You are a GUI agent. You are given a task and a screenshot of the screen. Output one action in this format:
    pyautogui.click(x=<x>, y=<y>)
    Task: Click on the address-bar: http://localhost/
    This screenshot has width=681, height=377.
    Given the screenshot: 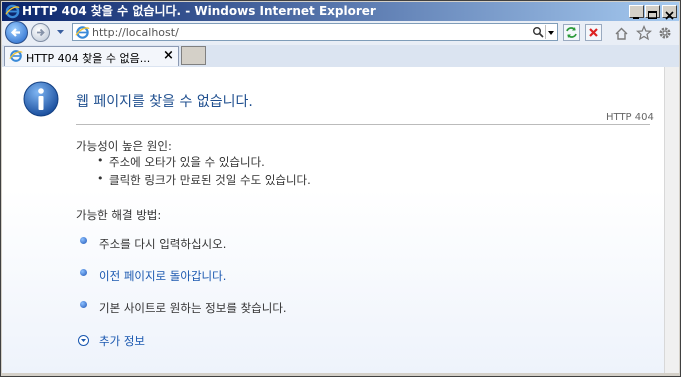 What is the action you would take?
    pyautogui.click(x=315, y=32)
    